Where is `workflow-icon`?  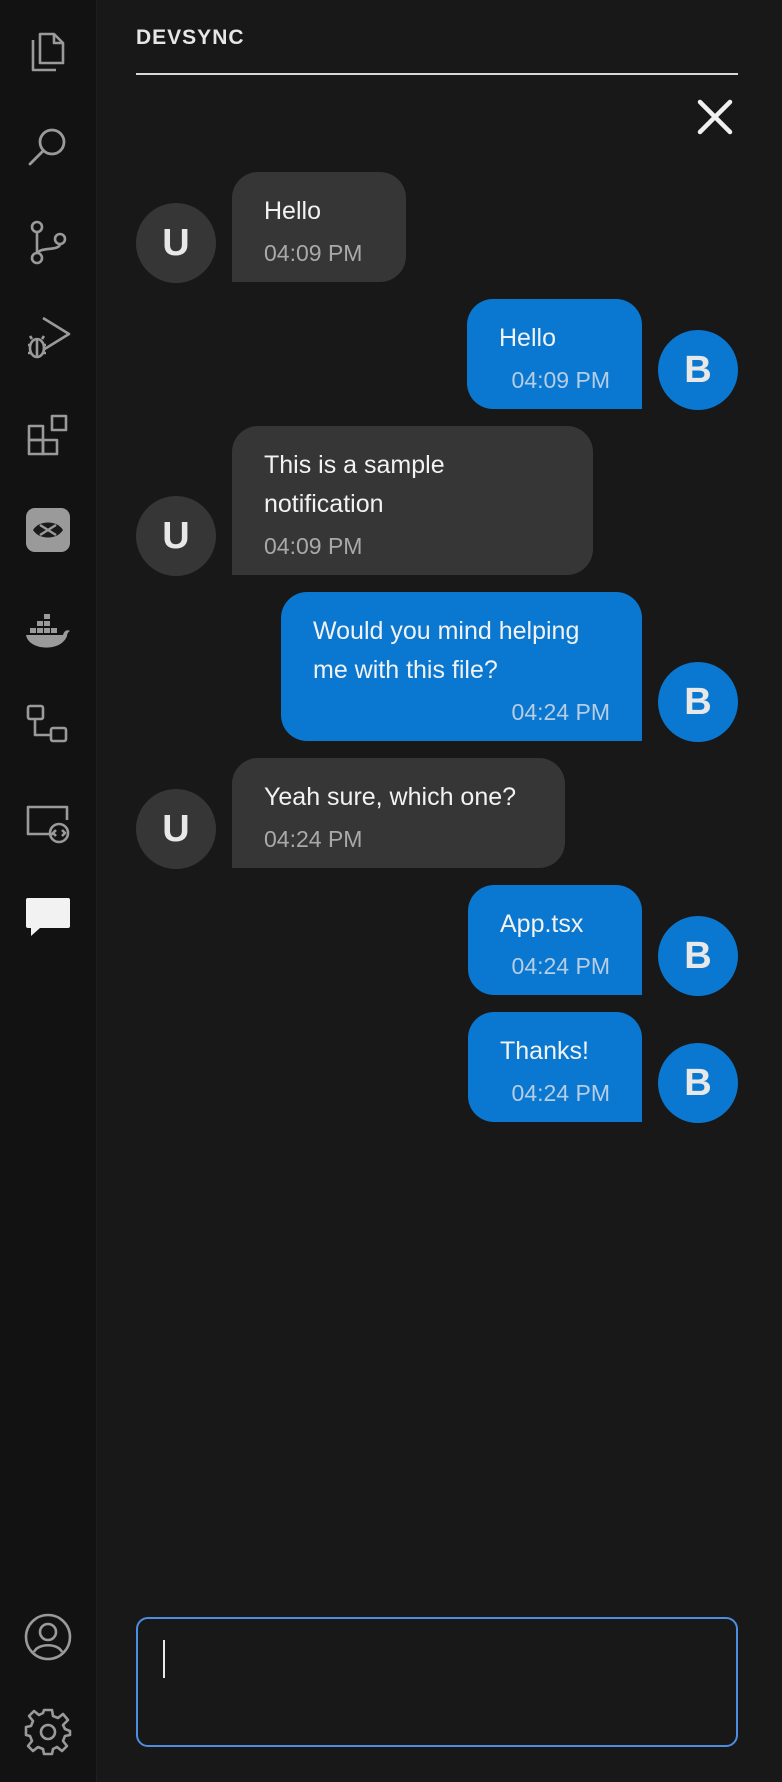 workflow-icon is located at coordinates (48, 725).